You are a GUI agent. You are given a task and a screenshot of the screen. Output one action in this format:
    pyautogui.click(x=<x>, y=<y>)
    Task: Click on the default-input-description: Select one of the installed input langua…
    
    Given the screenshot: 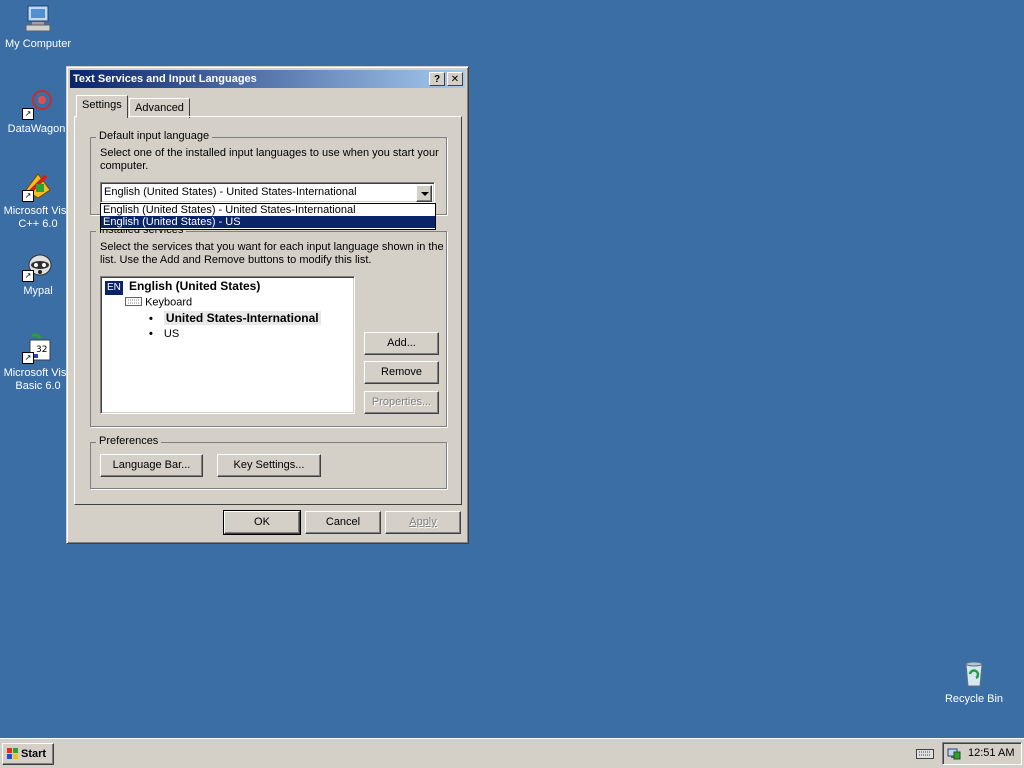 What is the action you would take?
    pyautogui.click(x=269, y=159)
    